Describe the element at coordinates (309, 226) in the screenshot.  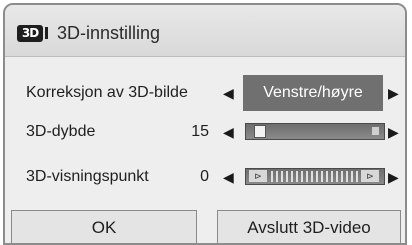
I see `exit-3d-video-button: Avslutt 3D-video` at that location.